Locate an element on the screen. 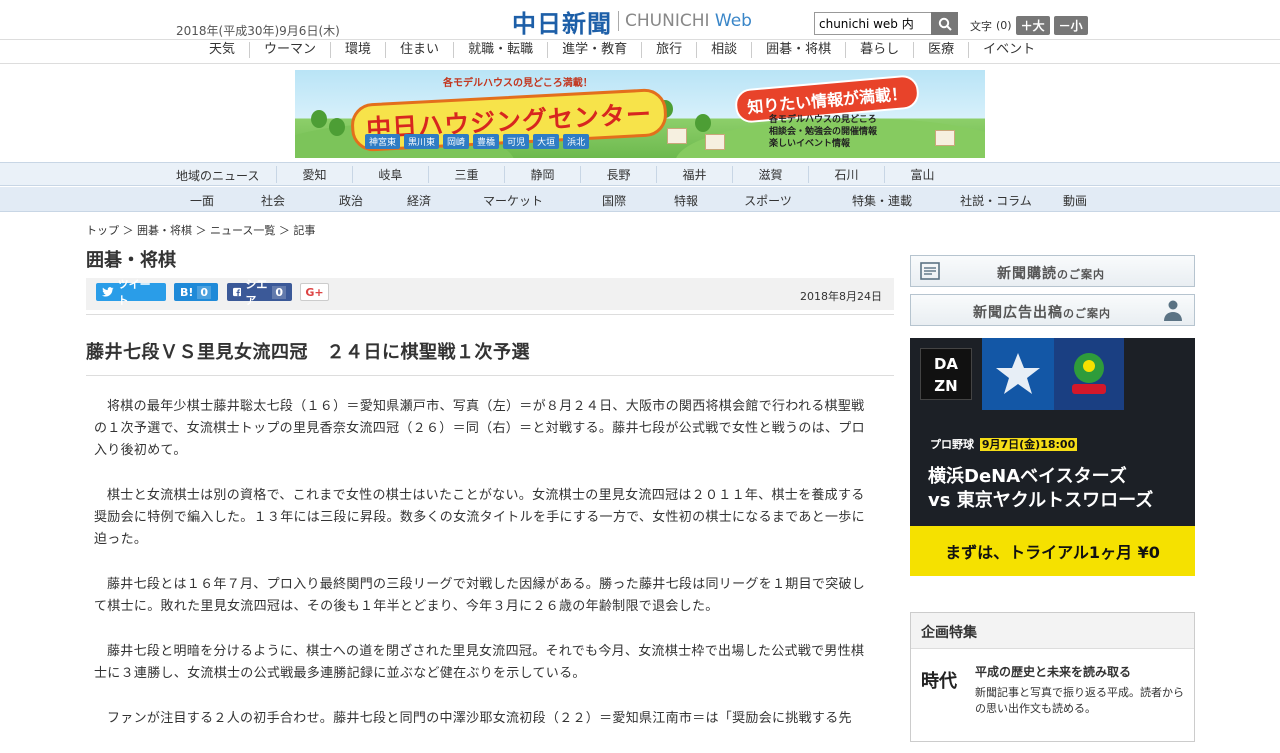 The width and height of the screenshot is (1280, 753). category-nav-item: 住まい is located at coordinates (420, 50).